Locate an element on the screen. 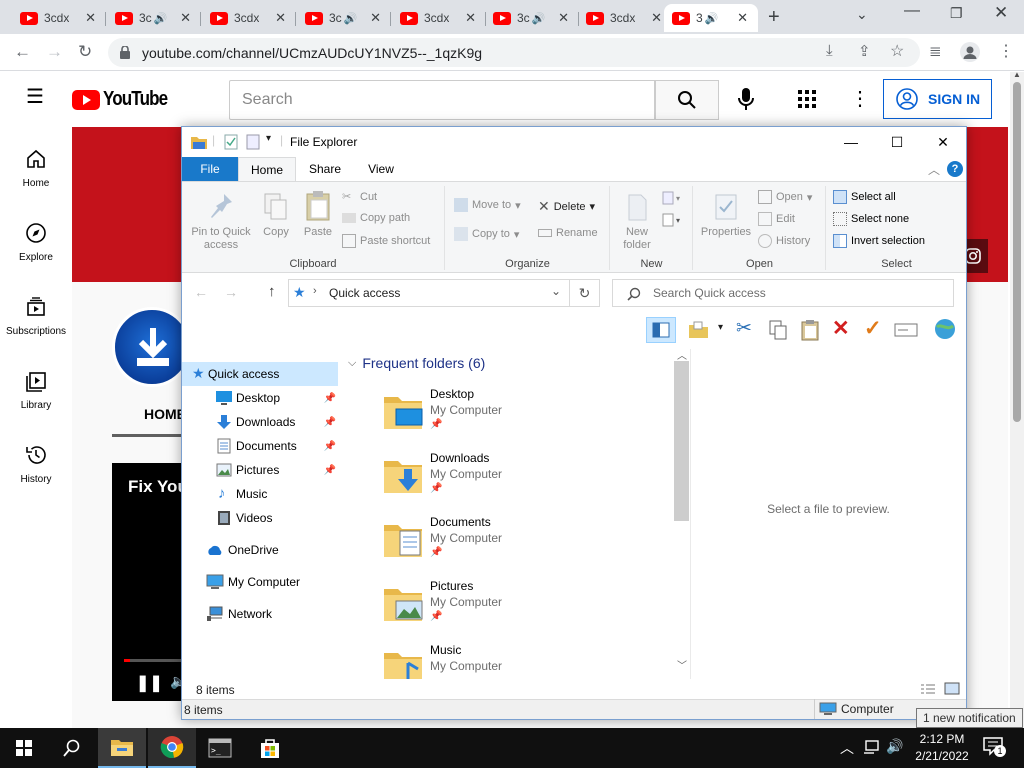 Image resolution: width=1024 pixels, height=768 pixels. sign-in-button: SIGN IN is located at coordinates (937, 99).